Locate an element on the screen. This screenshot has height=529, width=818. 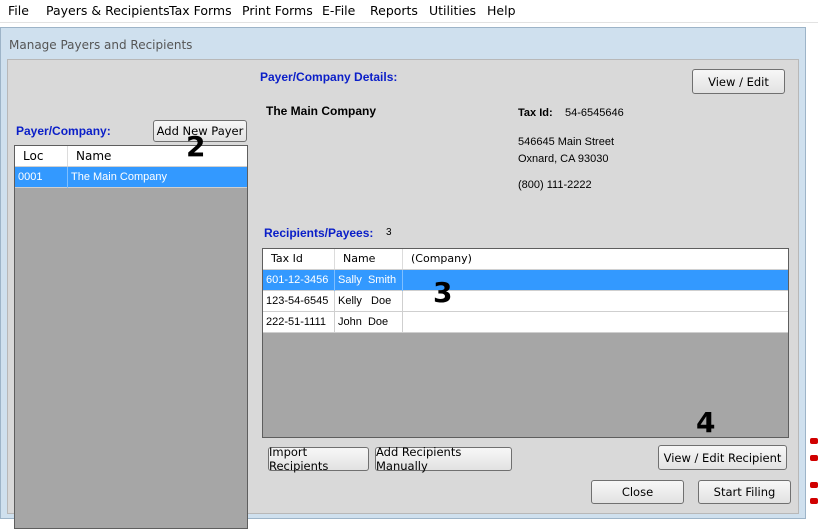
menu-print-forms: Print Forms is located at coordinates (277, 10).